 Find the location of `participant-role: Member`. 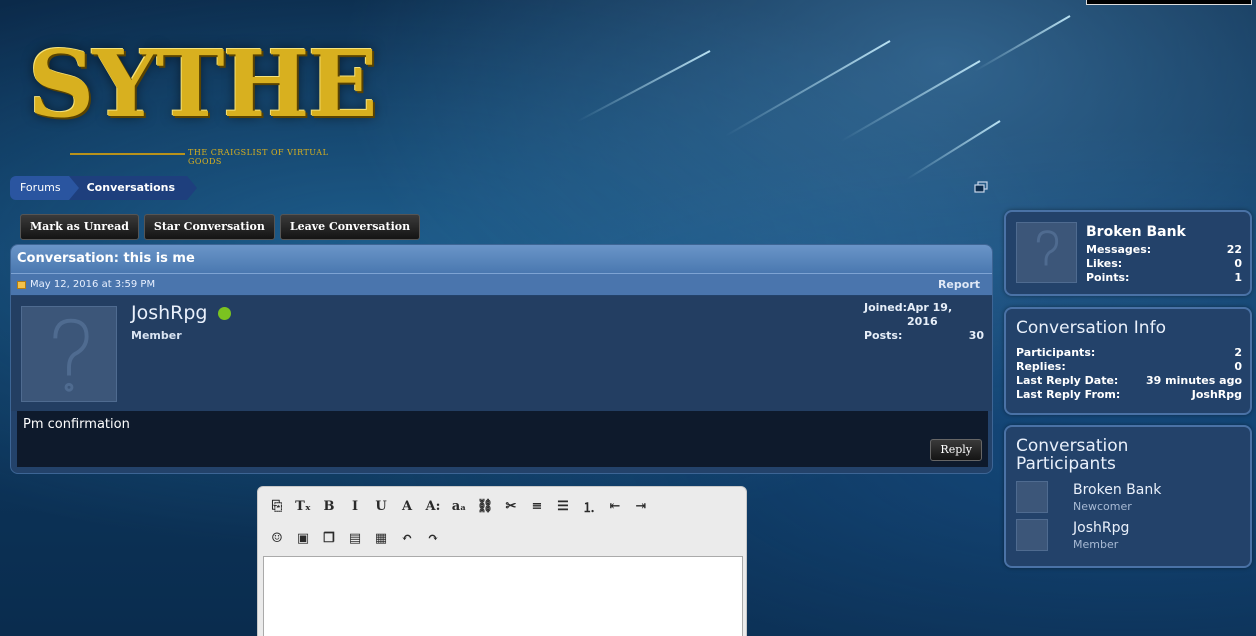

participant-role: Member is located at coordinates (1096, 544).